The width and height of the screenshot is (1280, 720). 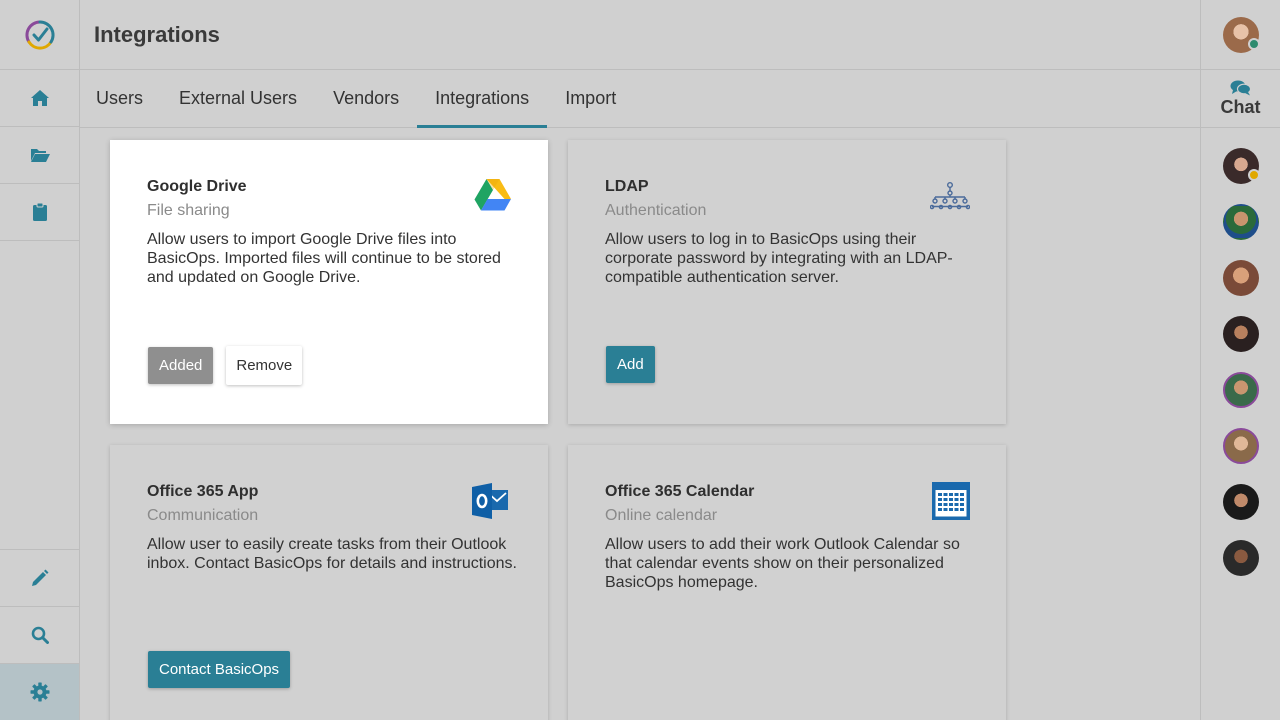 What do you see at coordinates (656, 210) in the screenshot?
I see `card-subtitle: Authentication` at bounding box center [656, 210].